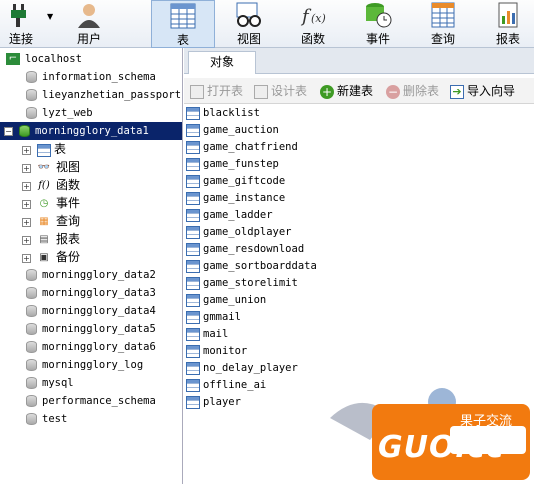  What do you see at coordinates (443, 24) in the screenshot?
I see `query-button: 查询` at bounding box center [443, 24].